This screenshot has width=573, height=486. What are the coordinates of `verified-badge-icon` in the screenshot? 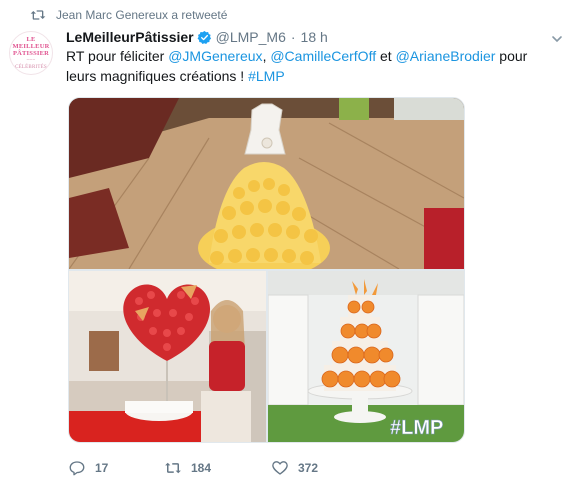 It's located at (204, 37).